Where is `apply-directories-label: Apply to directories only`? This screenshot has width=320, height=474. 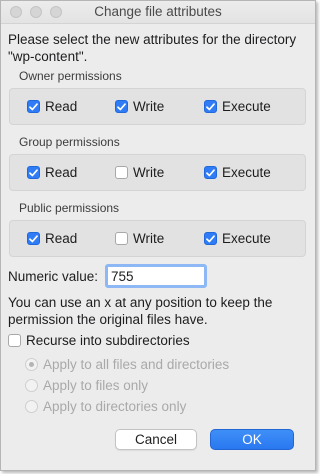
apply-directories-label: Apply to directories only is located at coordinates (115, 406).